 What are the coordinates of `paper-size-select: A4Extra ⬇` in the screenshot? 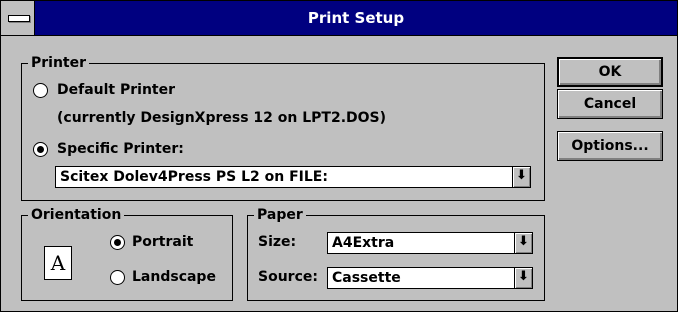 It's located at (430, 243).